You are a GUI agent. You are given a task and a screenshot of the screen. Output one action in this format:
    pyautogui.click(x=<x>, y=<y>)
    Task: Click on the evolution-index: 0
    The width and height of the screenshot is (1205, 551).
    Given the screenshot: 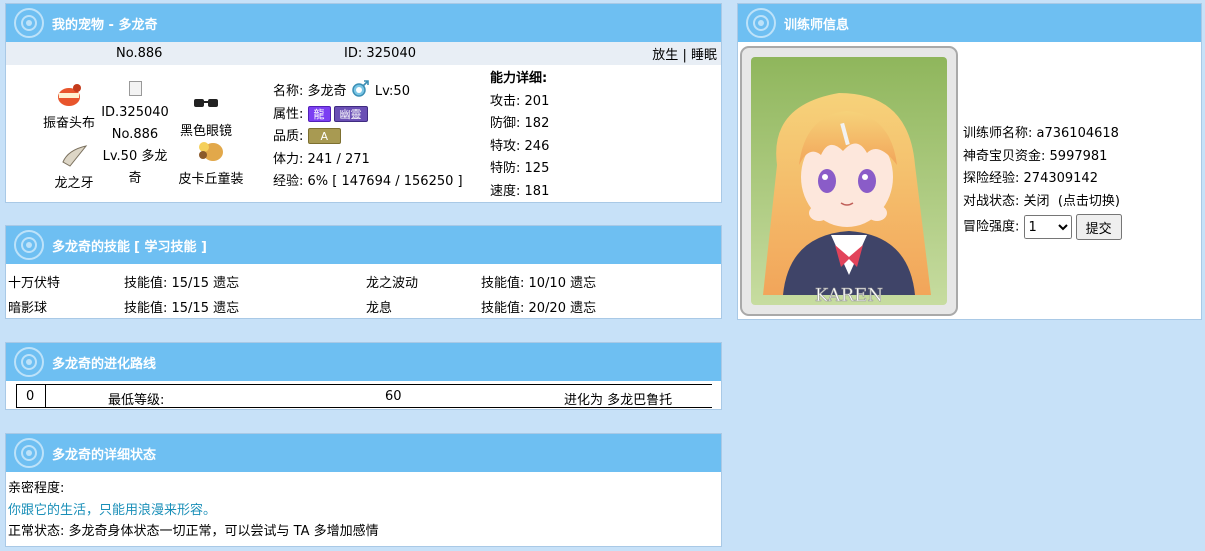 What is the action you would take?
    pyautogui.click(x=30, y=396)
    